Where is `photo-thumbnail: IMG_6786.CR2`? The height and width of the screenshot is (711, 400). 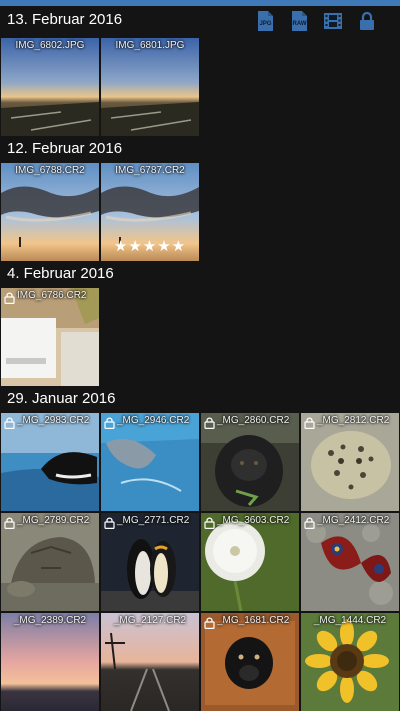
photo-thumbnail: IMG_6786.CR2 is located at coordinates (50, 337).